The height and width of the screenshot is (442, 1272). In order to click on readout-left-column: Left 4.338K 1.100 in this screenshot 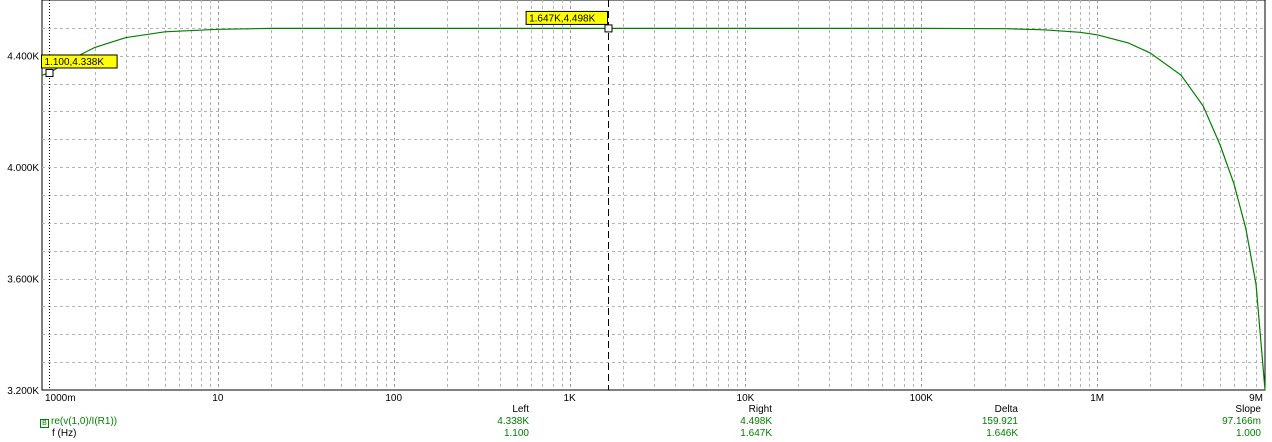, I will do `click(513, 422)`.